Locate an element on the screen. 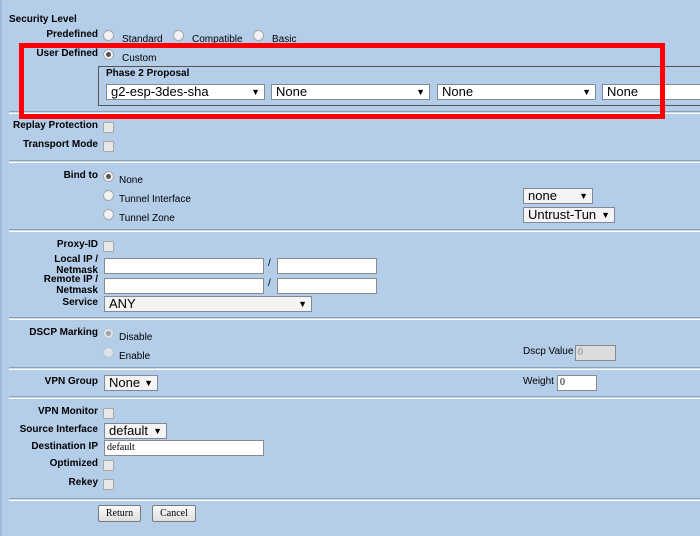 This screenshot has height=536, width=700. return-button: Return is located at coordinates (119, 513).